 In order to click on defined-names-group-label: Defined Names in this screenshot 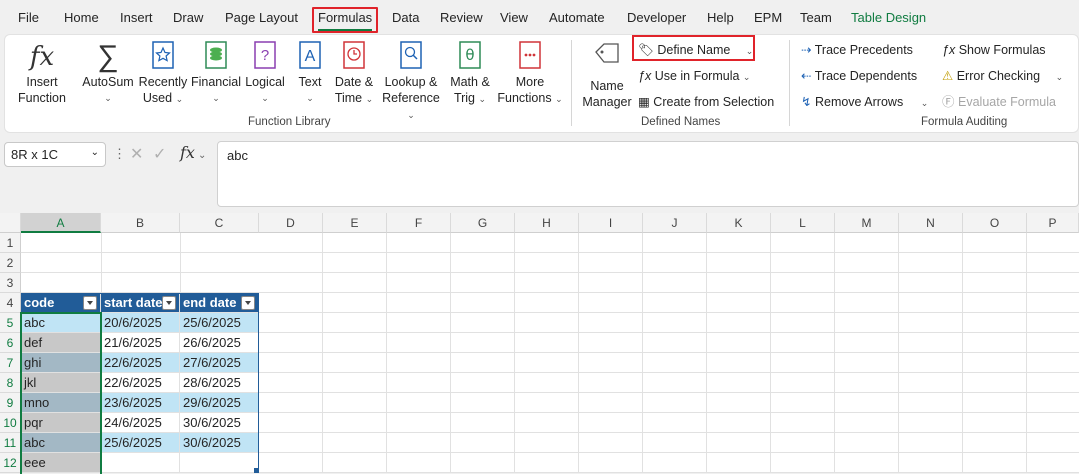, I will do `click(681, 122)`.